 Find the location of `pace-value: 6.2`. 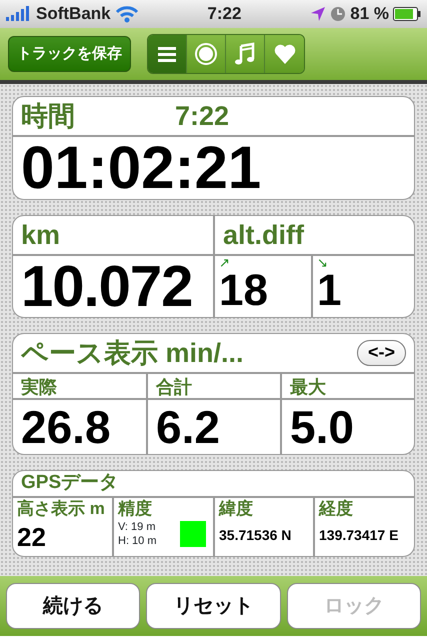

pace-value: 6.2 is located at coordinates (188, 427).